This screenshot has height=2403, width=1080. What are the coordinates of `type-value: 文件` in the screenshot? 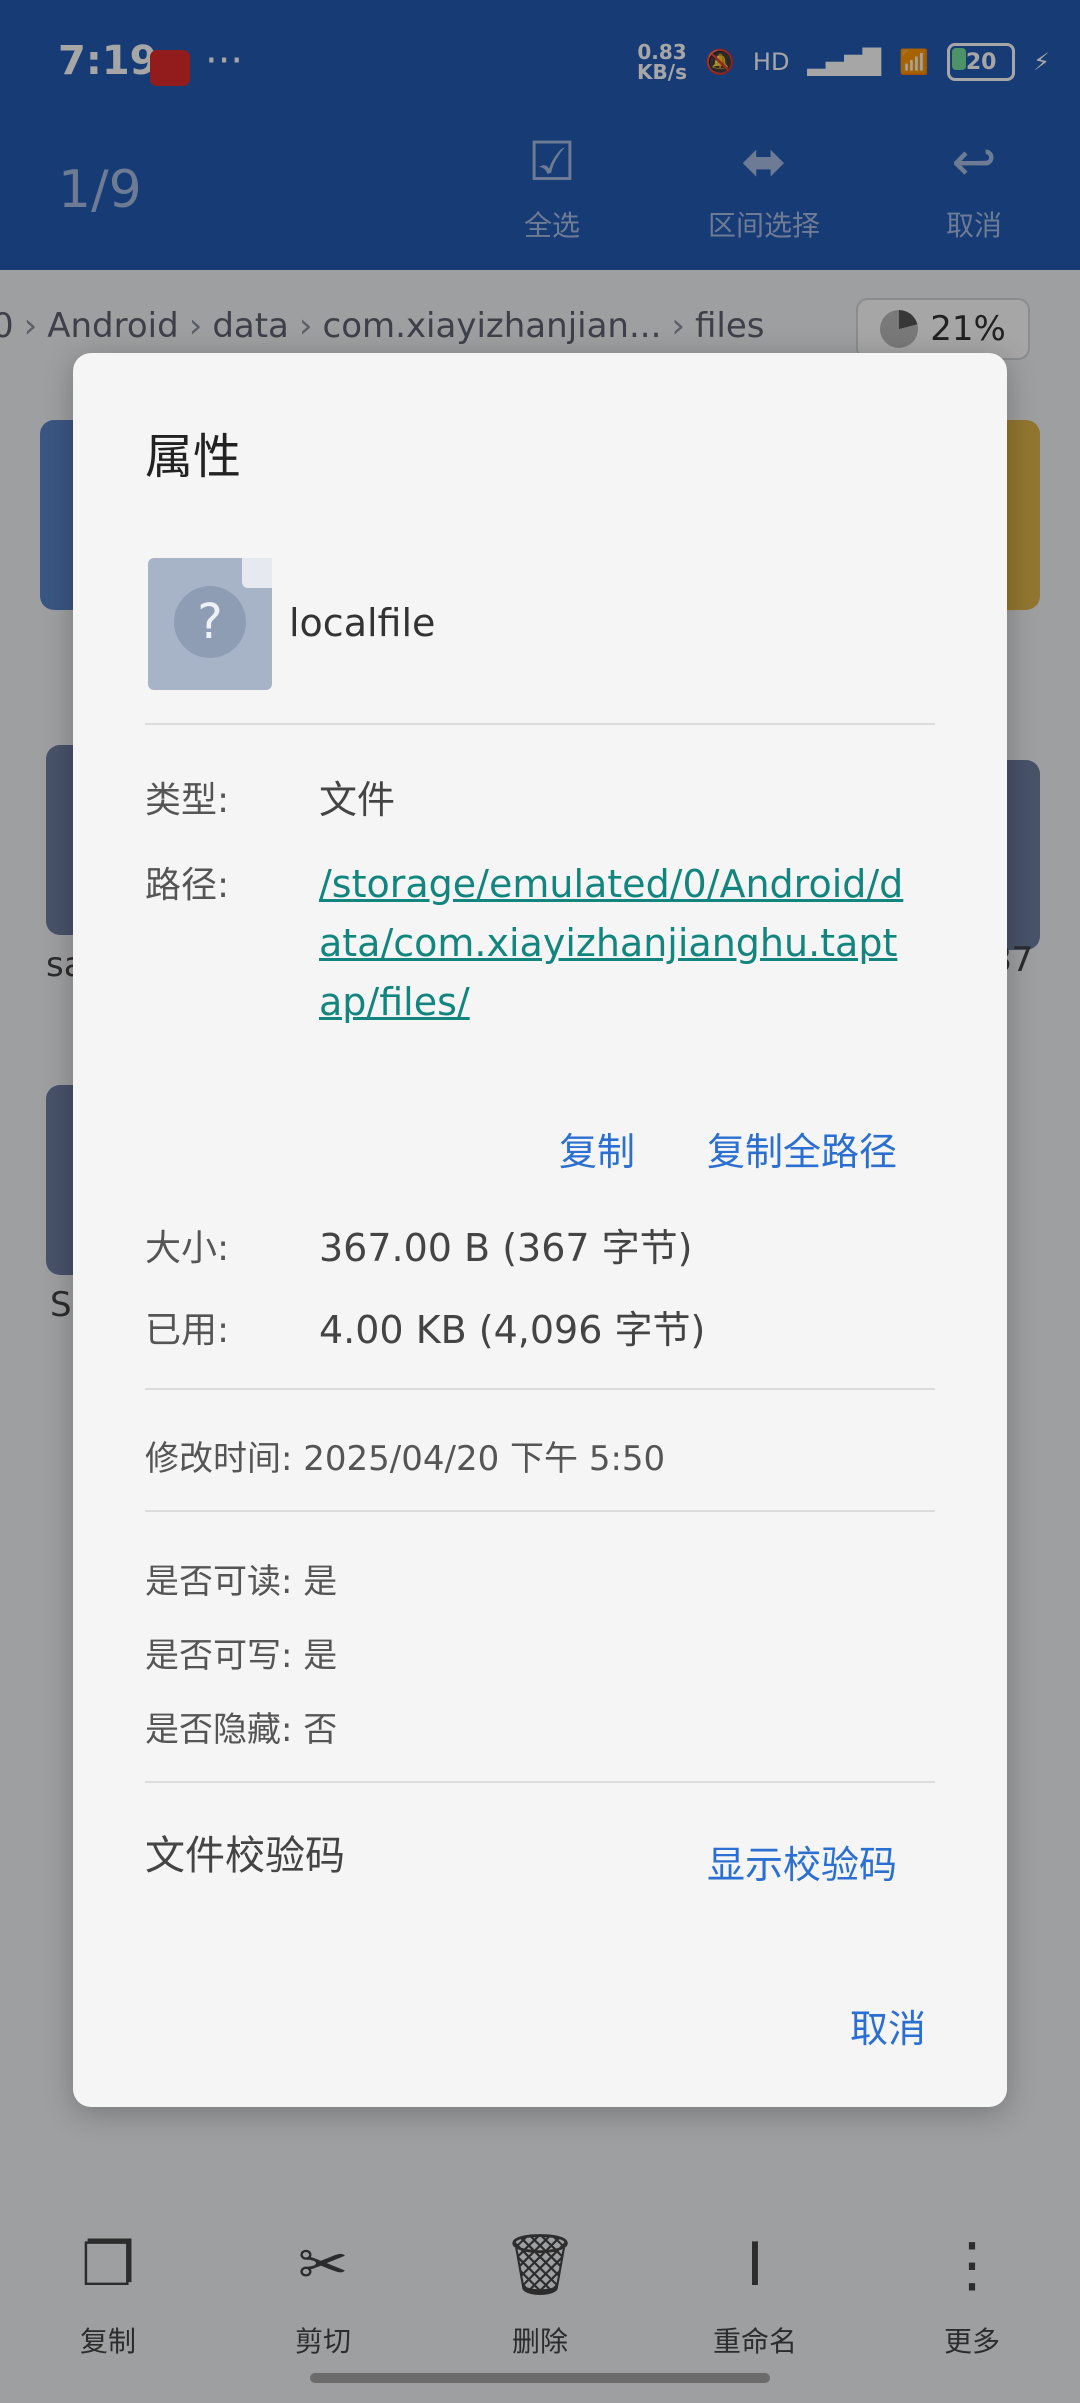 It's located at (357, 800).